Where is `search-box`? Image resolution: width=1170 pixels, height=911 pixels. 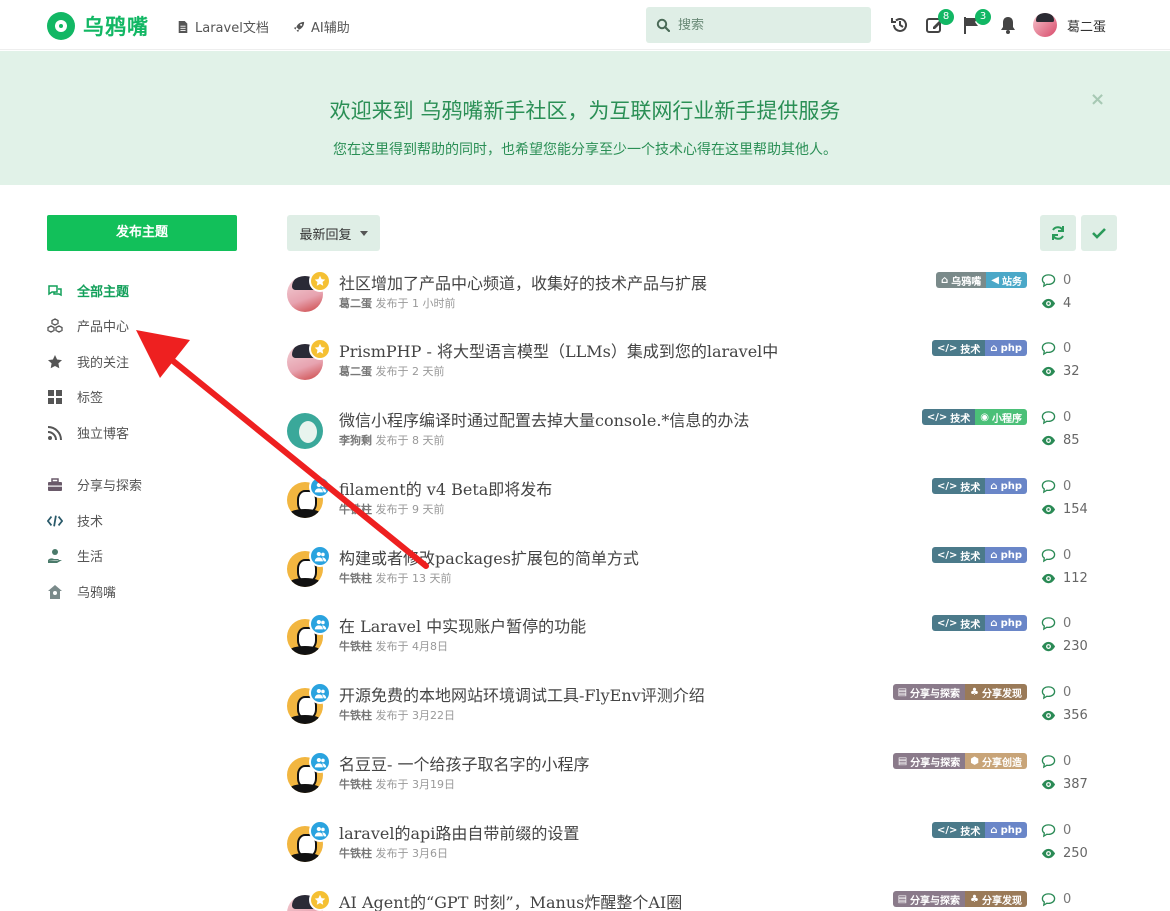
search-box is located at coordinates (758, 25).